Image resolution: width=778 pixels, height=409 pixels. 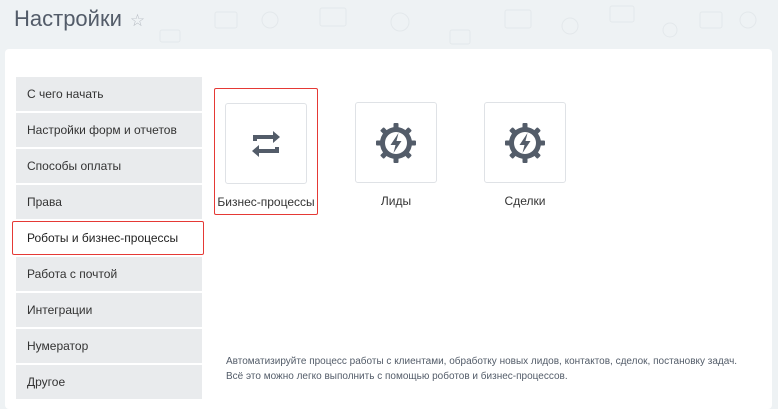 I want to click on menu-item-numerator: Нумератор, so click(x=109, y=346).